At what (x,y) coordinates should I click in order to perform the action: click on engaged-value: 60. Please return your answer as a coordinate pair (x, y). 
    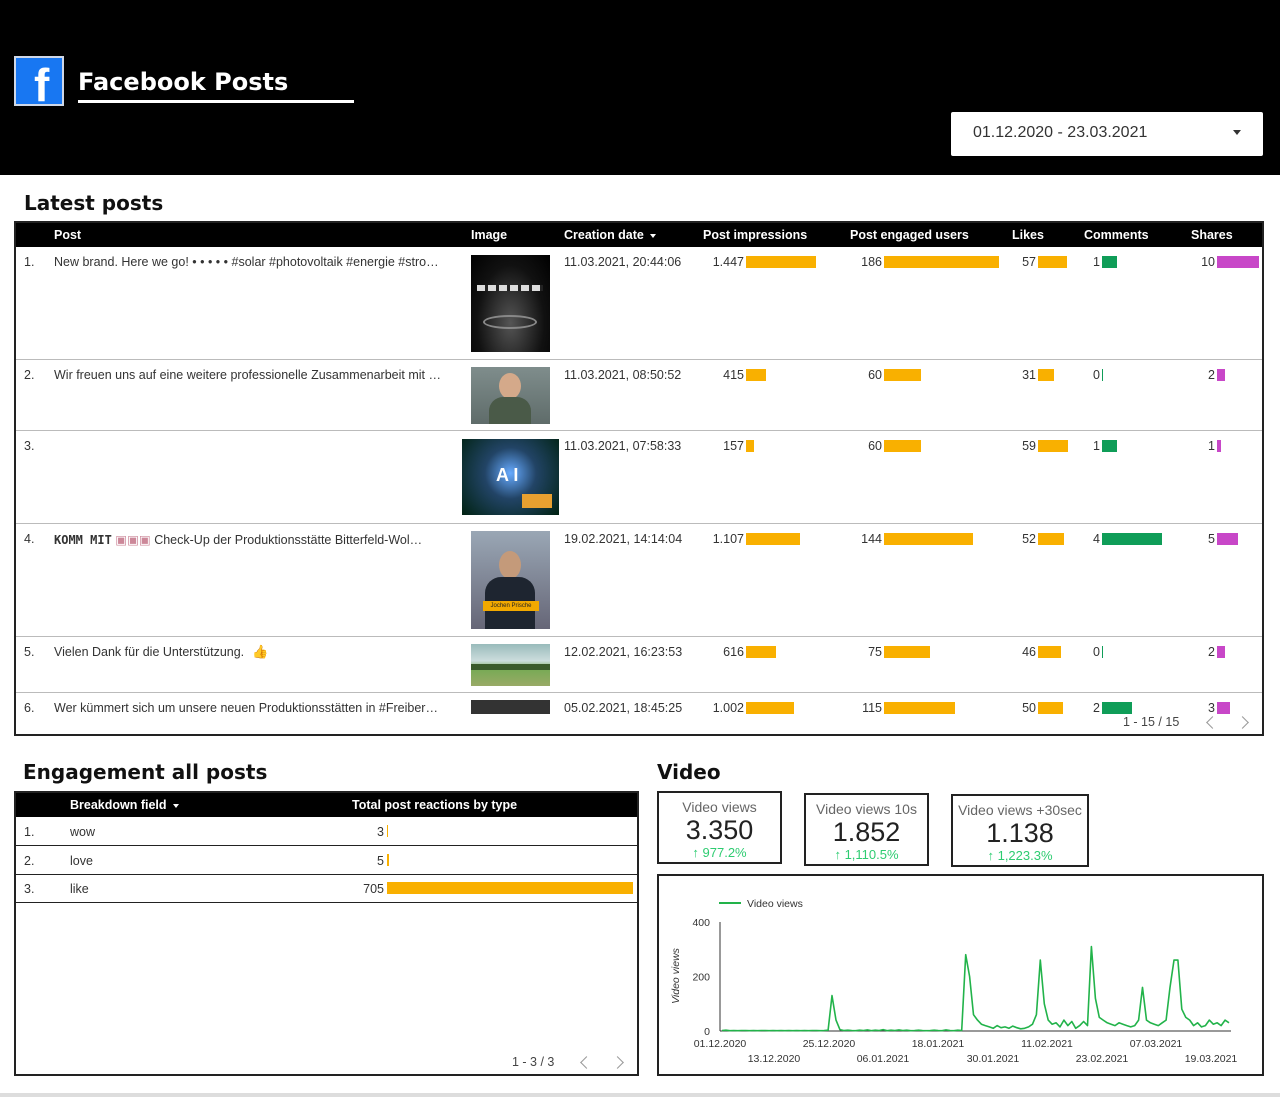
    Looking at the image, I should click on (875, 375).